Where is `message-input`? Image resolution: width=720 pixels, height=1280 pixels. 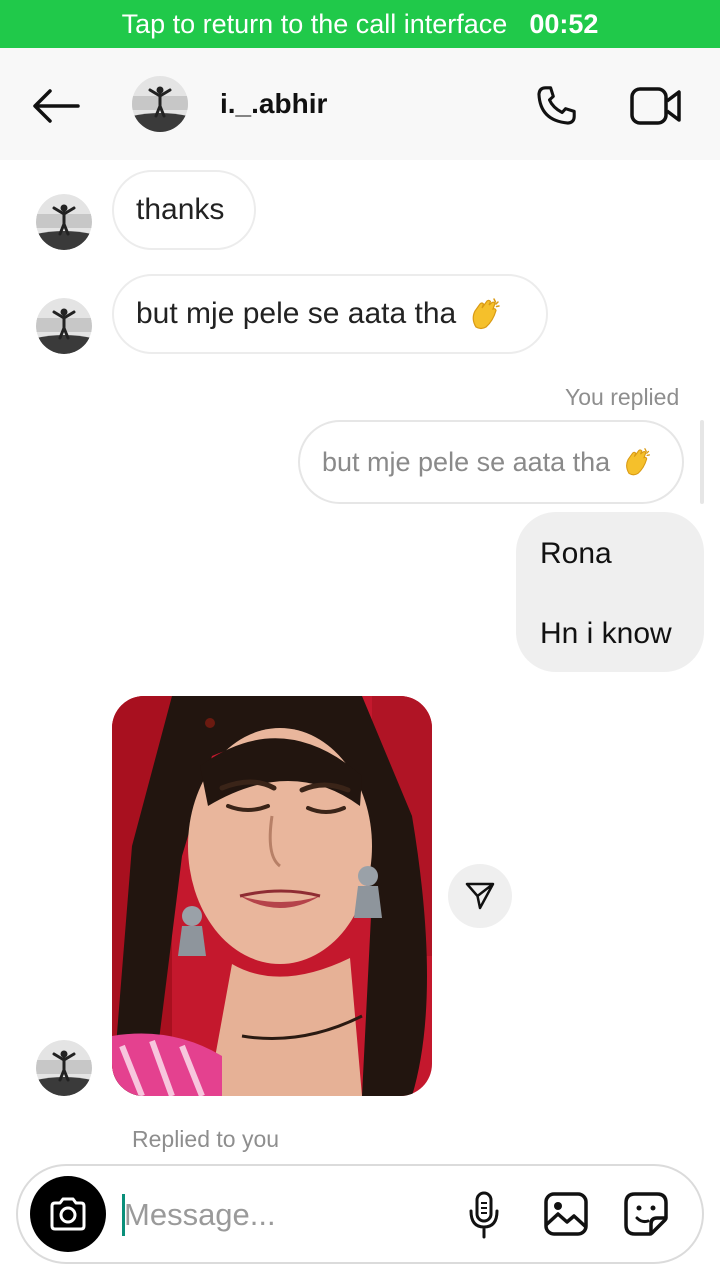
message-input is located at coordinates (289, 1215).